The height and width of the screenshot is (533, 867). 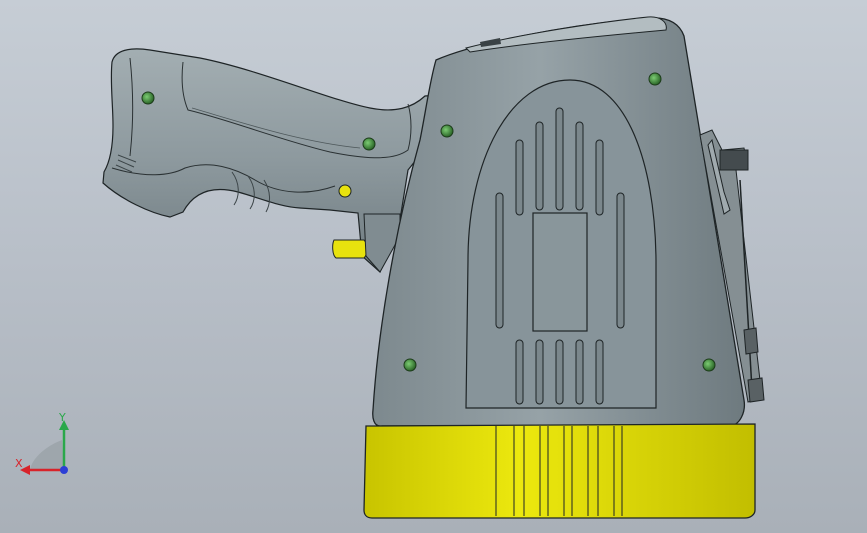 I want to click on lamp-base-ring, so click(x=559, y=471).